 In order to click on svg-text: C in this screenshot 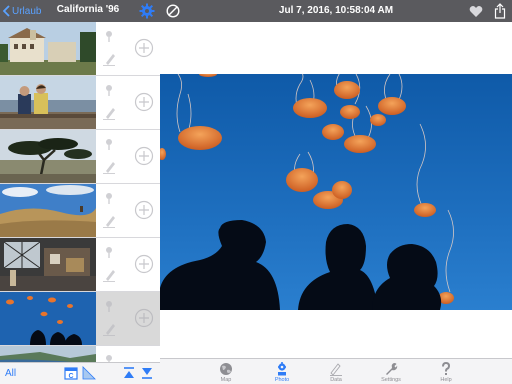, I will do `click(70, 376)`.